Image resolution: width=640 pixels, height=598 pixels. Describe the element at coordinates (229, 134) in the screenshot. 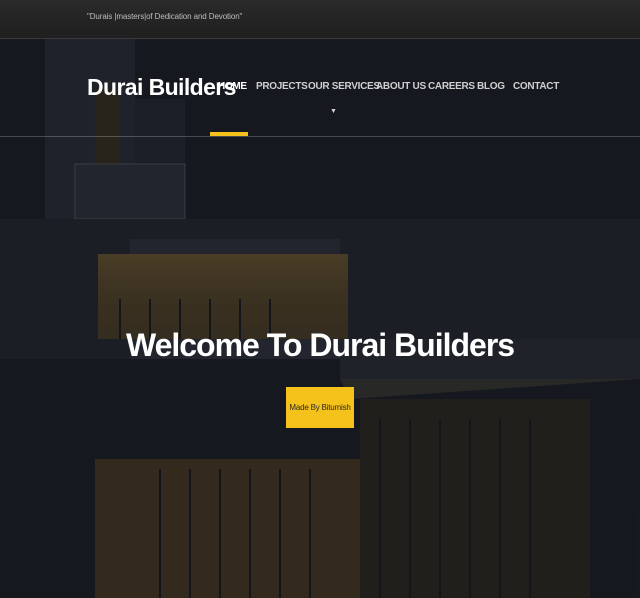

I see `nav-active-indicator` at that location.